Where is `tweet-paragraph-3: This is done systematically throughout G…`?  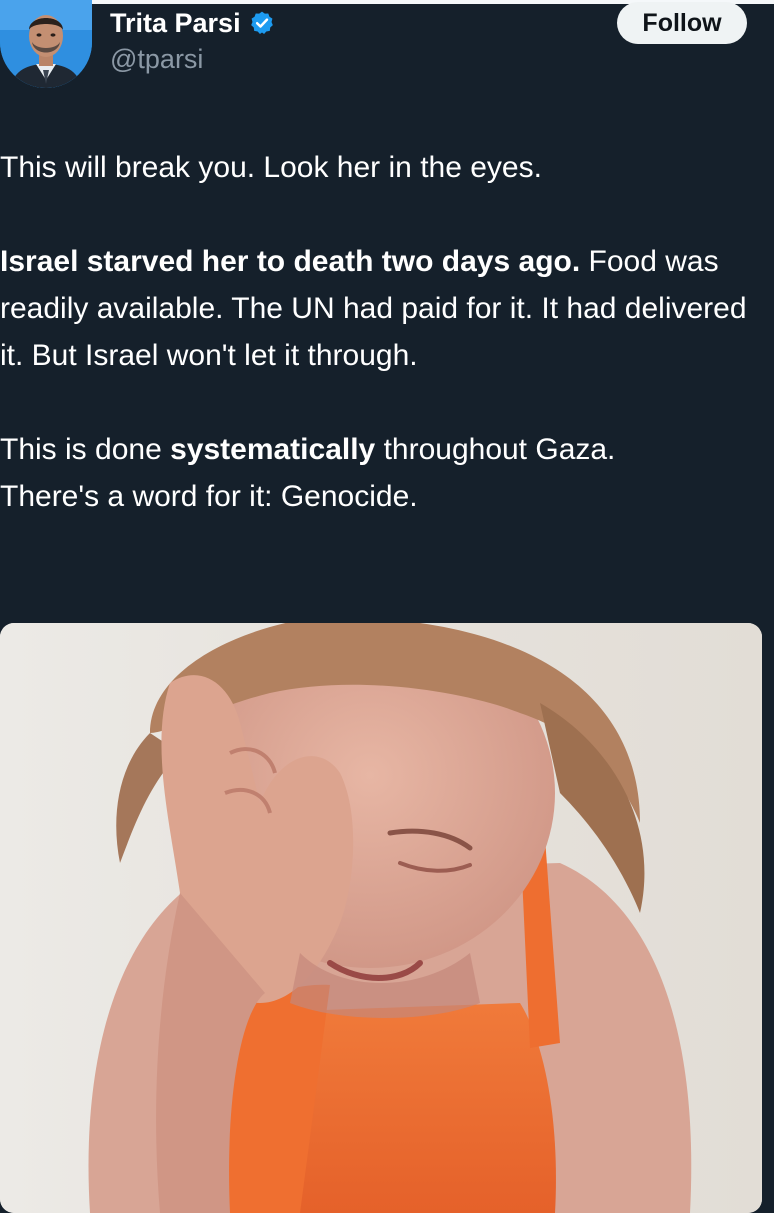 tweet-paragraph-3: This is done systematically throughout G… is located at coordinates (385, 449).